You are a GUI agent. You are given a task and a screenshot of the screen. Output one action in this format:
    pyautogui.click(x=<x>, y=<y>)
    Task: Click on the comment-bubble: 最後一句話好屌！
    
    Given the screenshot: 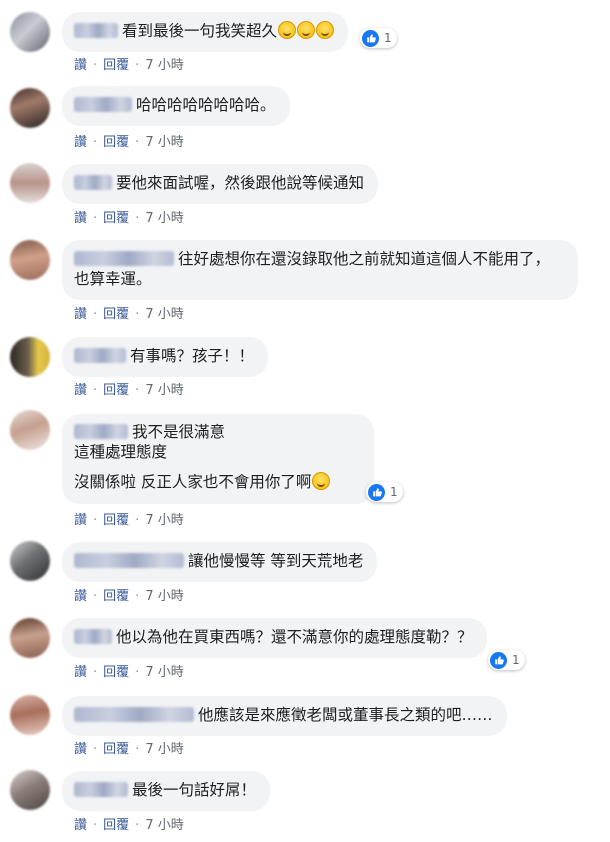 What is the action you would take?
    pyautogui.click(x=166, y=791)
    